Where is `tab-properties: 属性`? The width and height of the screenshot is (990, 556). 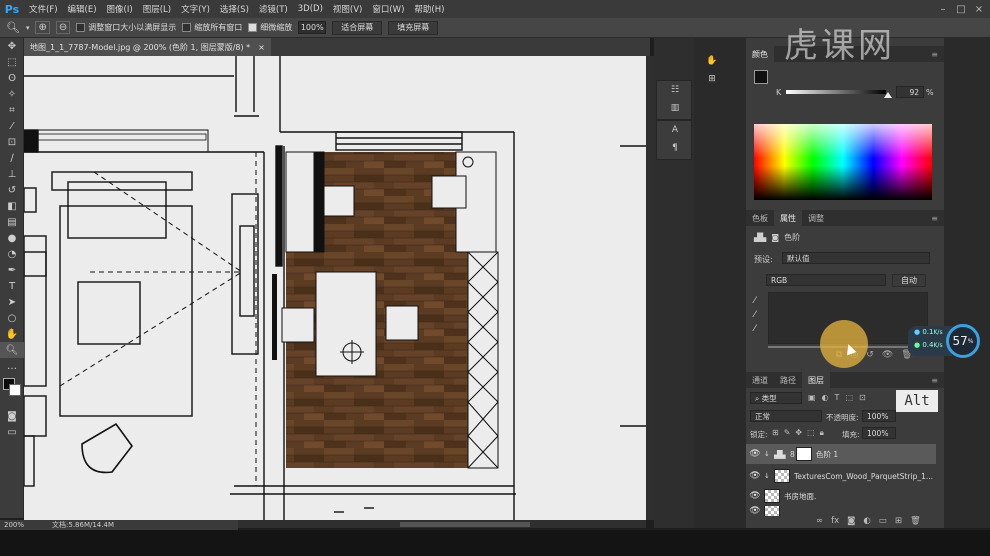
tab-properties: 属性 is located at coordinates (788, 218).